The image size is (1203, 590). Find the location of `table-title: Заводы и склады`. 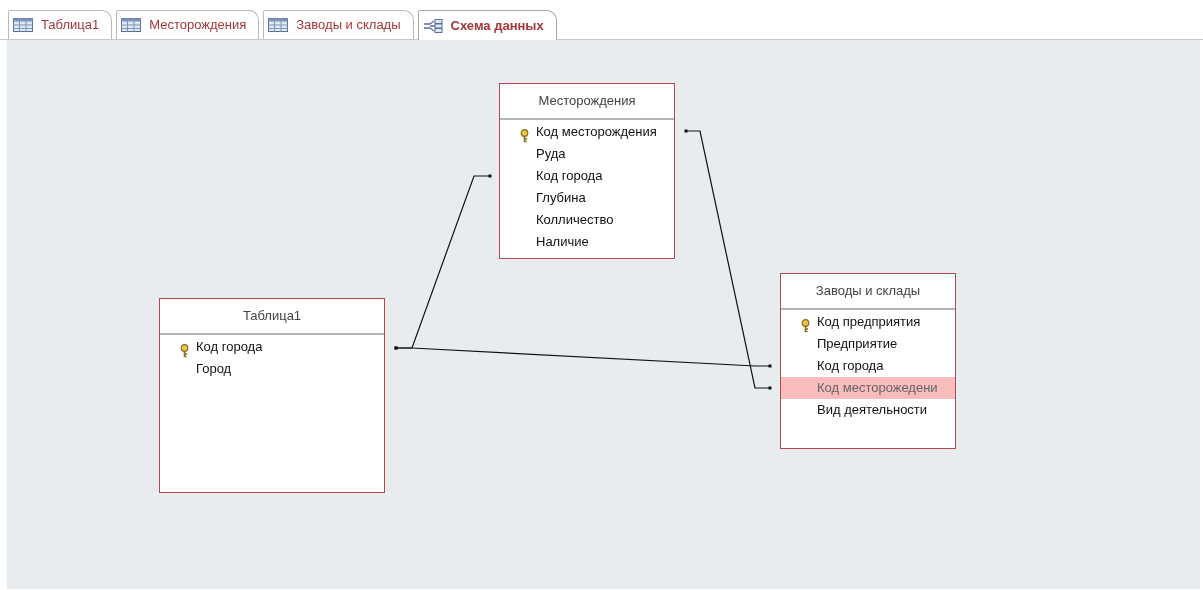

table-title: Заводы и склады is located at coordinates (868, 292).